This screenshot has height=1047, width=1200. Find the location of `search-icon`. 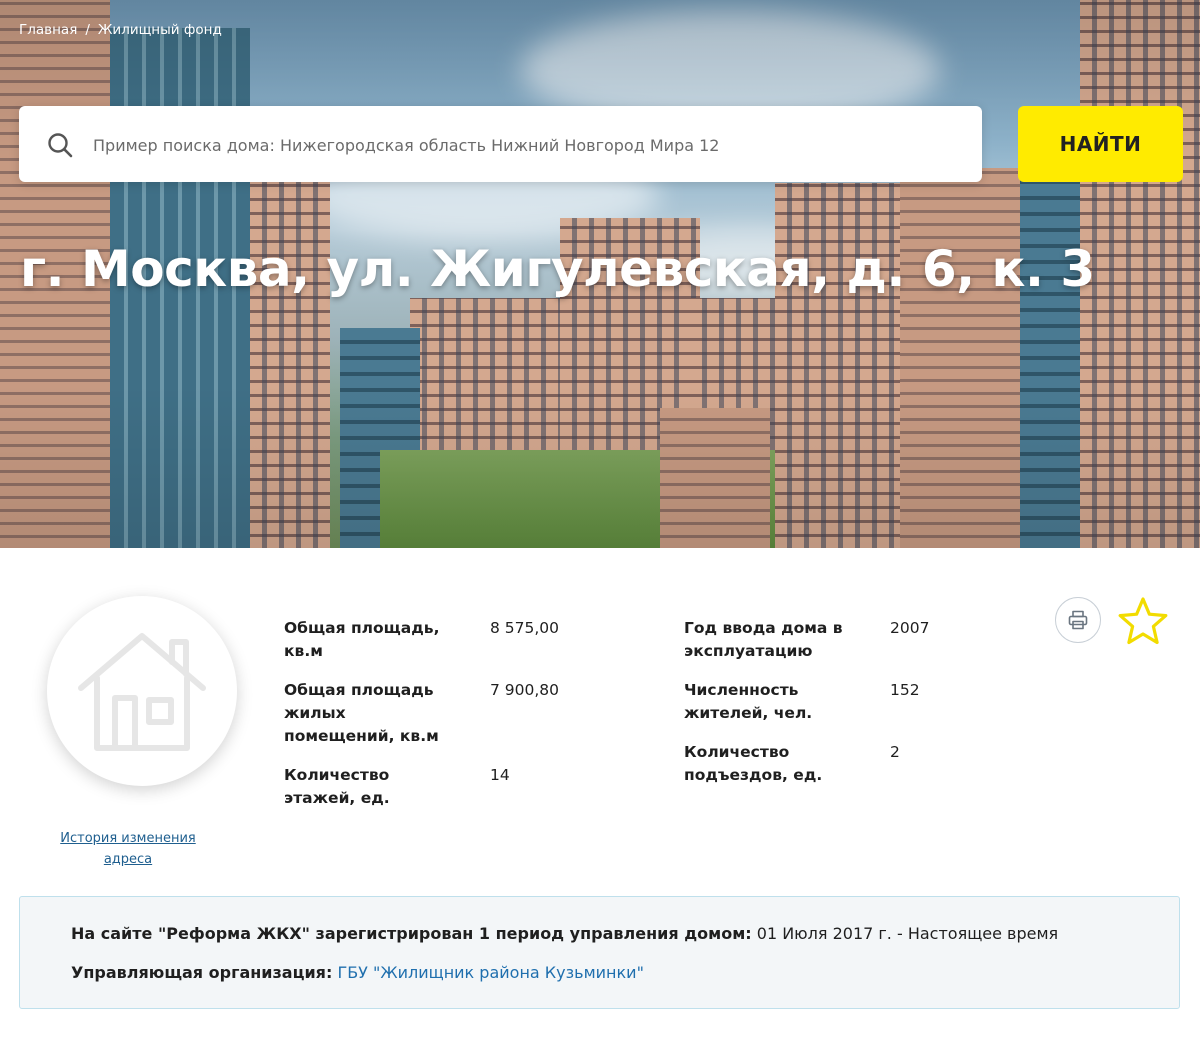

search-icon is located at coordinates (60, 145).